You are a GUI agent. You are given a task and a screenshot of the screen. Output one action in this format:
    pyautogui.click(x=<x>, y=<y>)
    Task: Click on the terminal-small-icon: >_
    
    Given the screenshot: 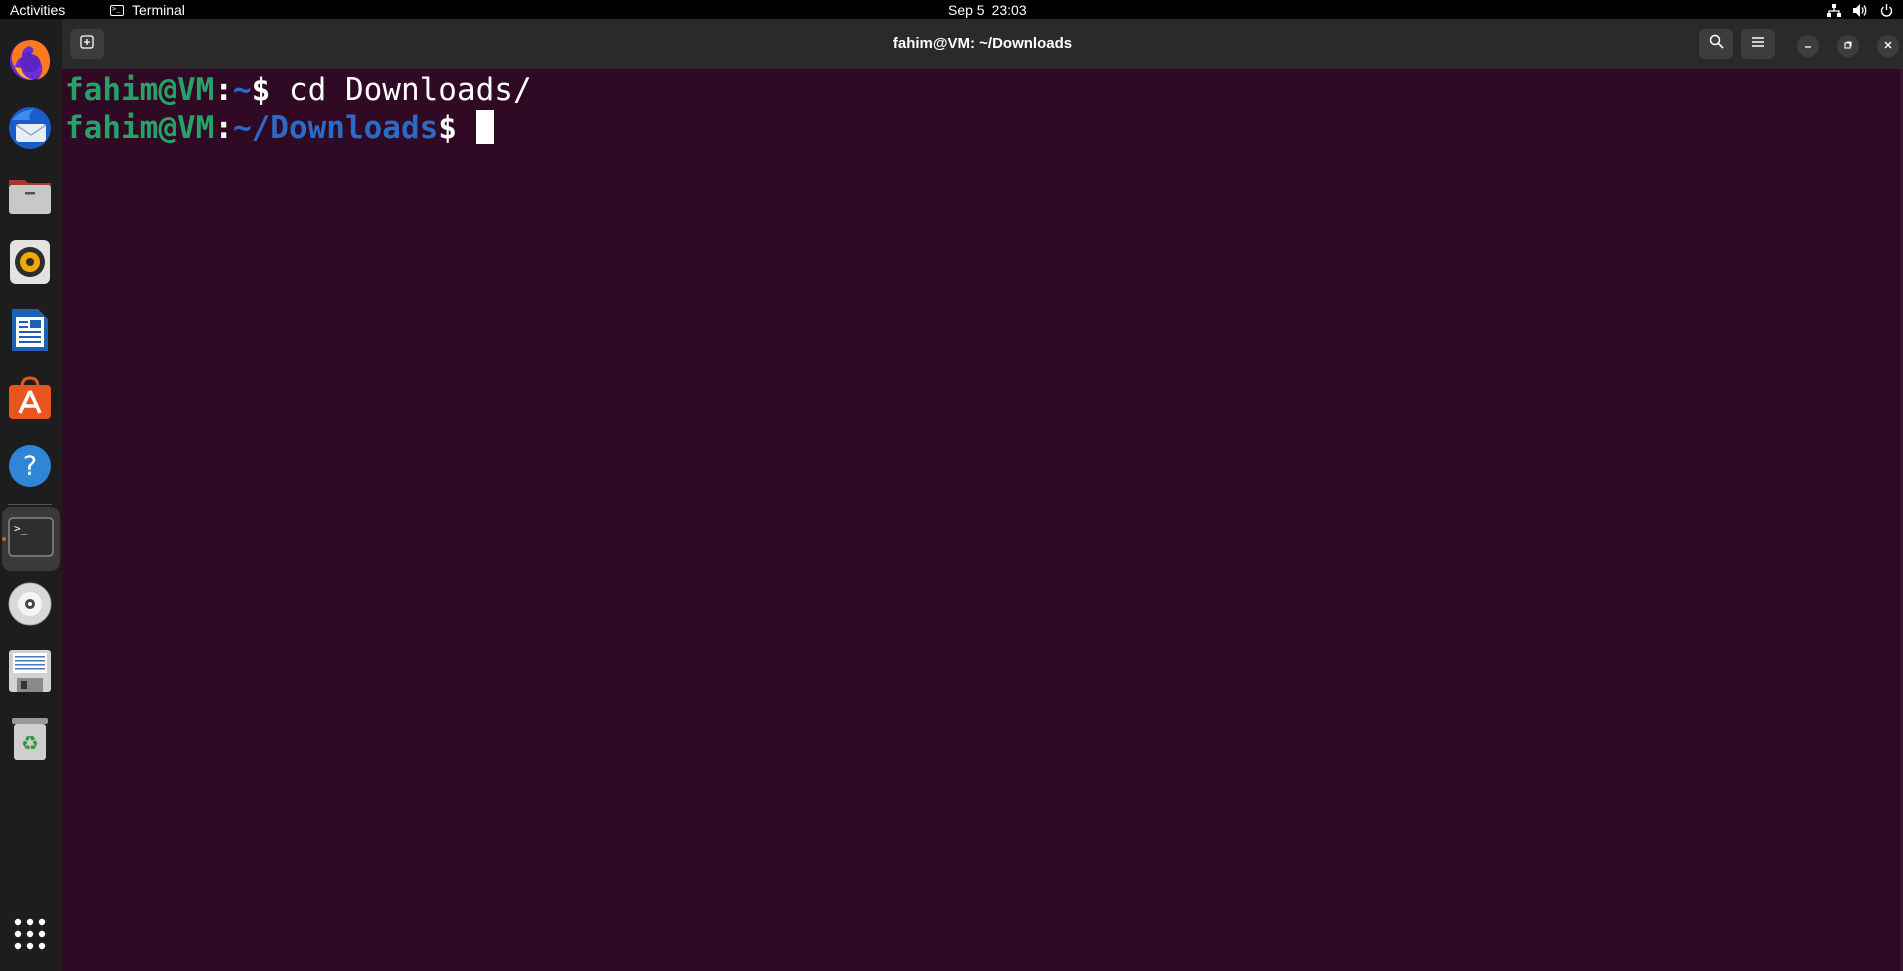 What is the action you would take?
    pyautogui.click(x=117, y=10)
    